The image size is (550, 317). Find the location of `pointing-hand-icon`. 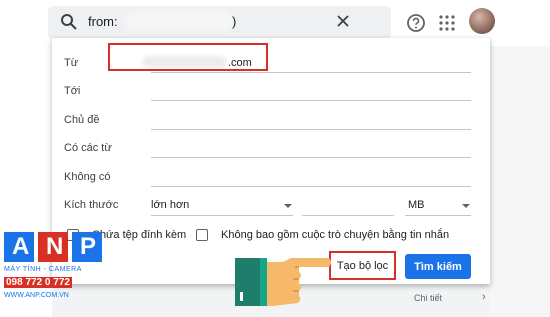

pointing-hand-icon is located at coordinates (283, 282).